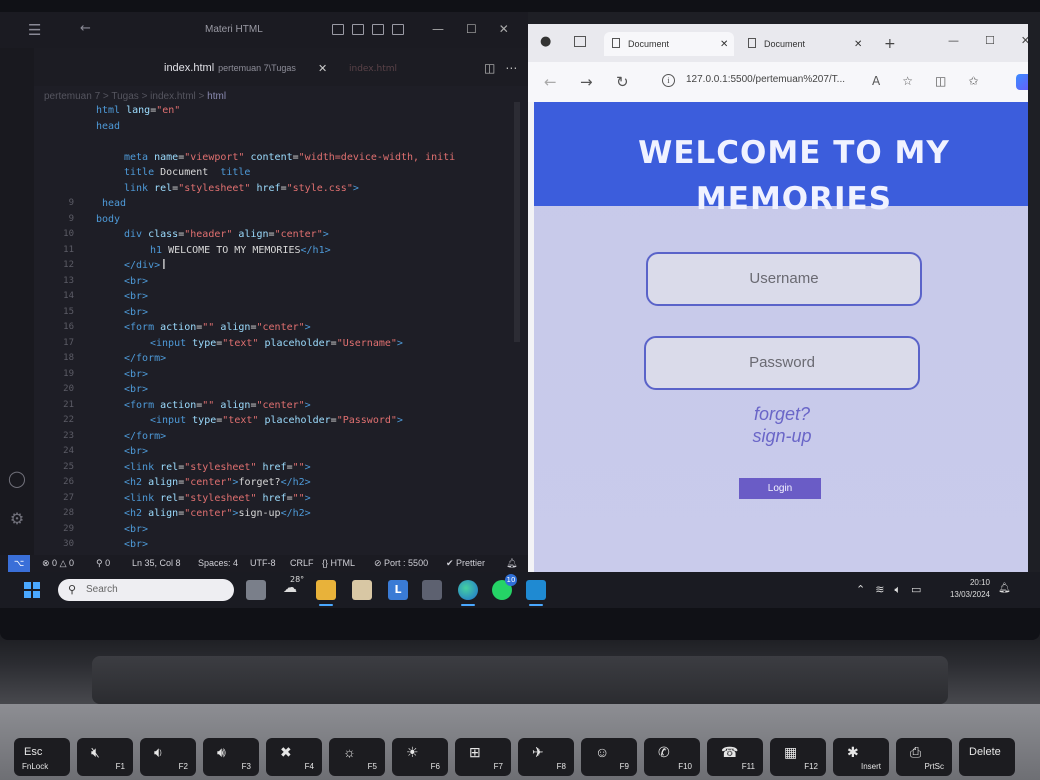 Image resolution: width=1040 pixels, height=780 pixels. What do you see at coordinates (373, 69) in the screenshot?
I see `tab-index-html-2: index.html` at bounding box center [373, 69].